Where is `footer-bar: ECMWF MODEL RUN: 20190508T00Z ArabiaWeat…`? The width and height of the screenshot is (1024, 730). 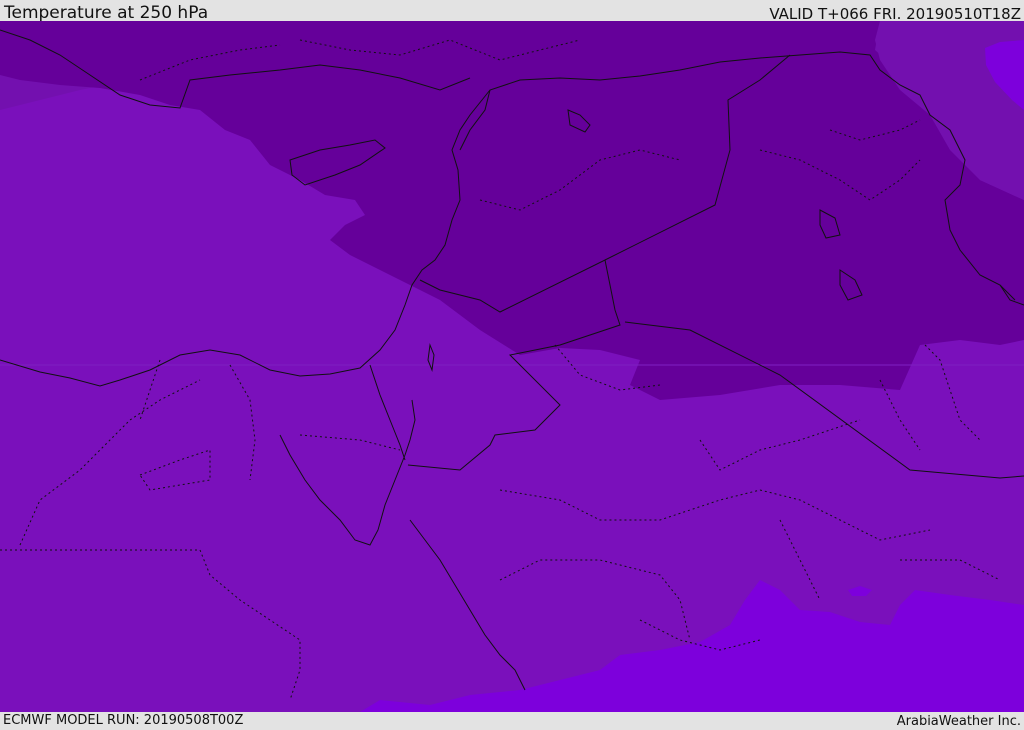
footer-bar: ECMWF MODEL RUN: 20190508T00Z ArabiaWeat… is located at coordinates (512, 720).